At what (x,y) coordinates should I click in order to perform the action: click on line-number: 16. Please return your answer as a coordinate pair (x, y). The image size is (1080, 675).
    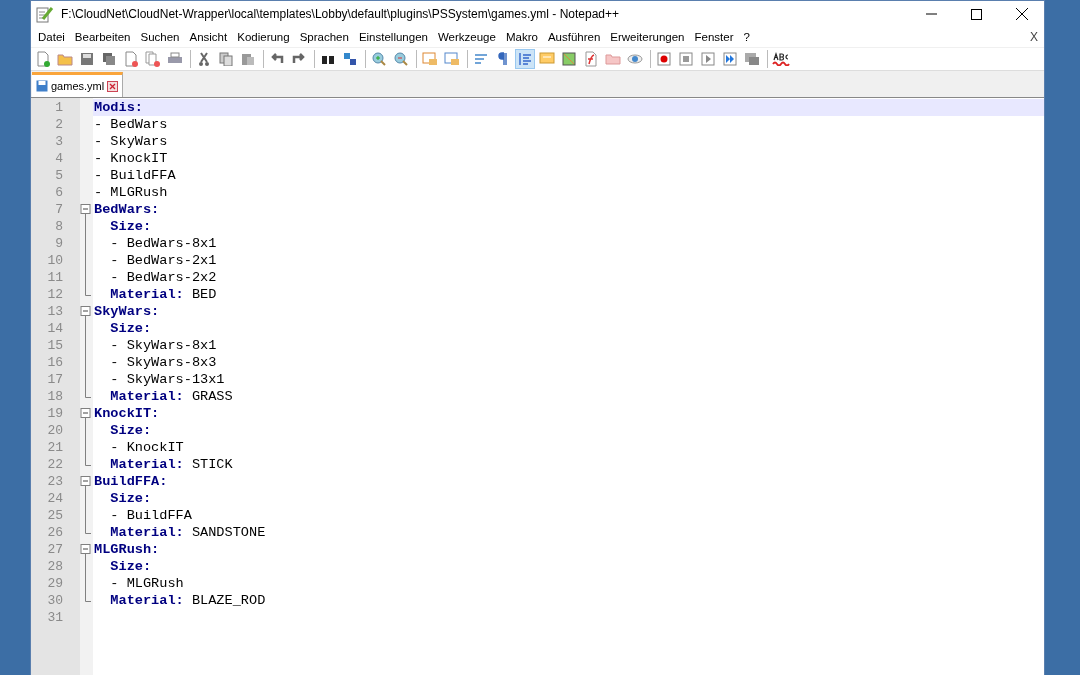
    Looking at the image, I should click on (54, 362).